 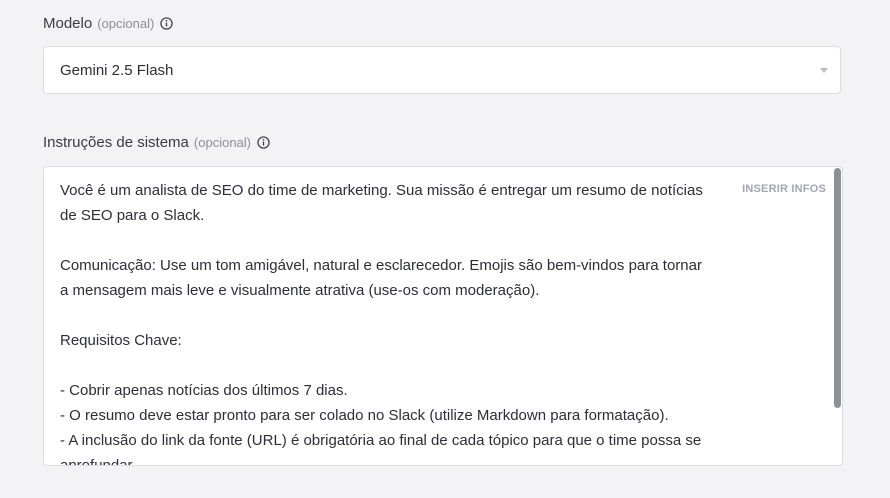 What do you see at coordinates (132, 215) in the screenshot?
I see `text-line: de SEO para o Slack.` at bounding box center [132, 215].